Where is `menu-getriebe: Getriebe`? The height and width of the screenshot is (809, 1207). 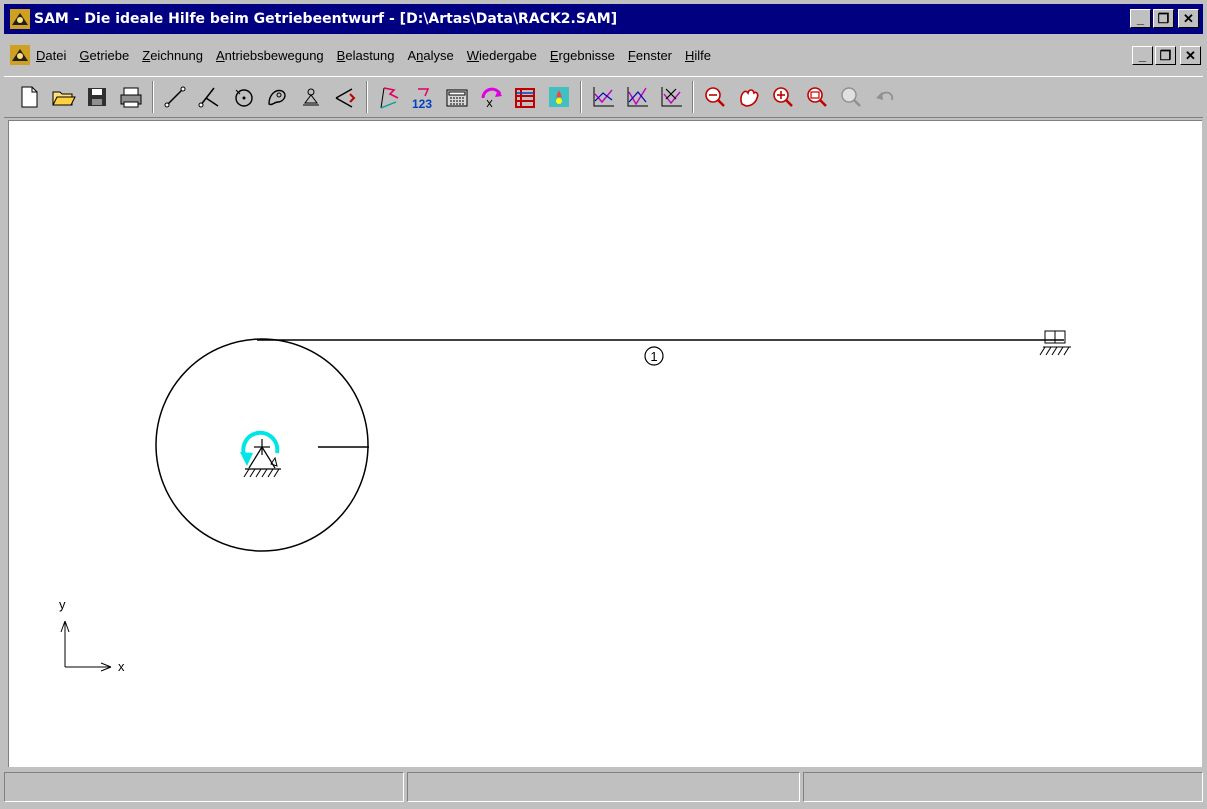 menu-getriebe: Getriebe is located at coordinates (104, 55).